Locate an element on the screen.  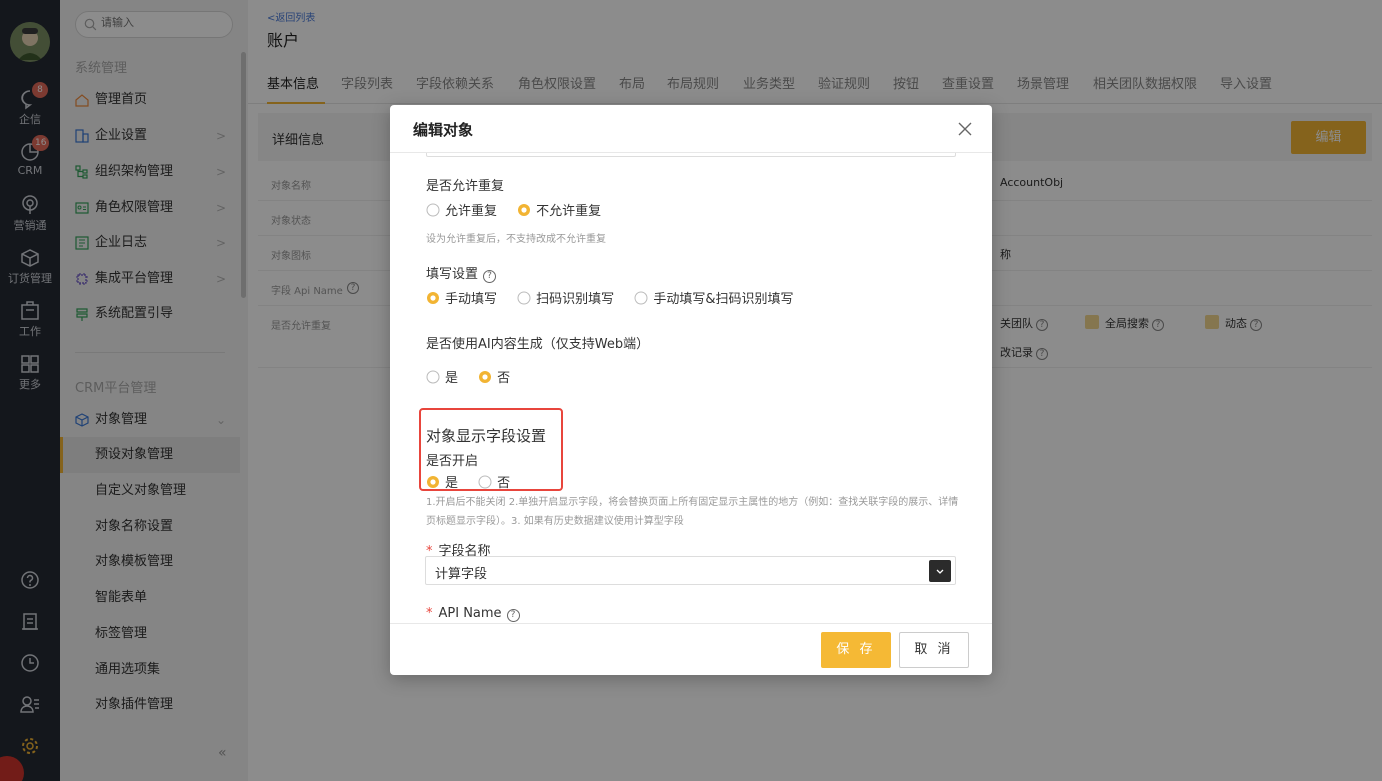
chevron-down-icon is located at coordinates (940, 571).